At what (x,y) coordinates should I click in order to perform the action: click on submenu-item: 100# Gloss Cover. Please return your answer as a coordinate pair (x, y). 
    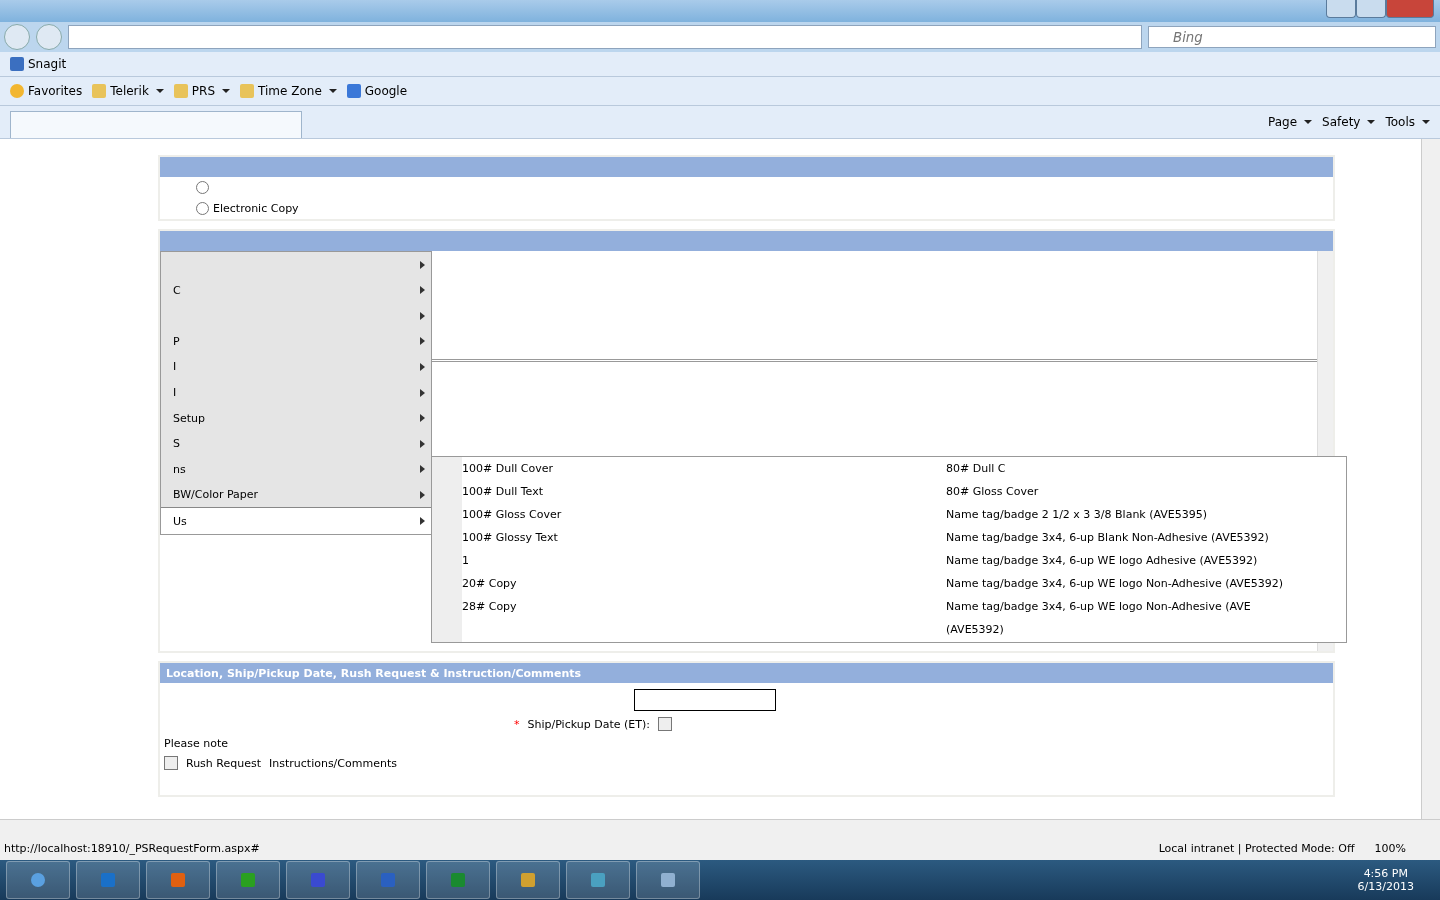
    Looking at the image, I should click on (704, 514).